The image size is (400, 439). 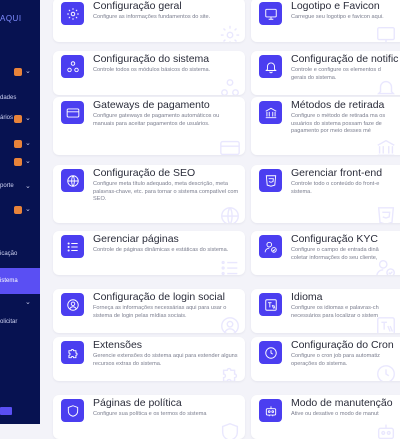 What do you see at coordinates (230, 372) in the screenshot?
I see `puzzle-watermark-icon` at bounding box center [230, 372].